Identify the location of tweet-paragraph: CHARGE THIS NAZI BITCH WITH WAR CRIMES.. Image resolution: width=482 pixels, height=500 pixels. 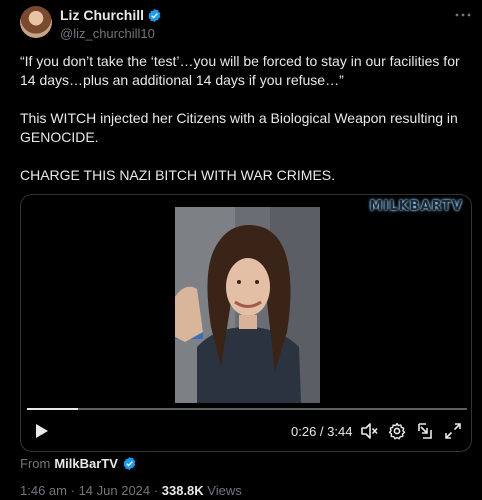
(178, 175).